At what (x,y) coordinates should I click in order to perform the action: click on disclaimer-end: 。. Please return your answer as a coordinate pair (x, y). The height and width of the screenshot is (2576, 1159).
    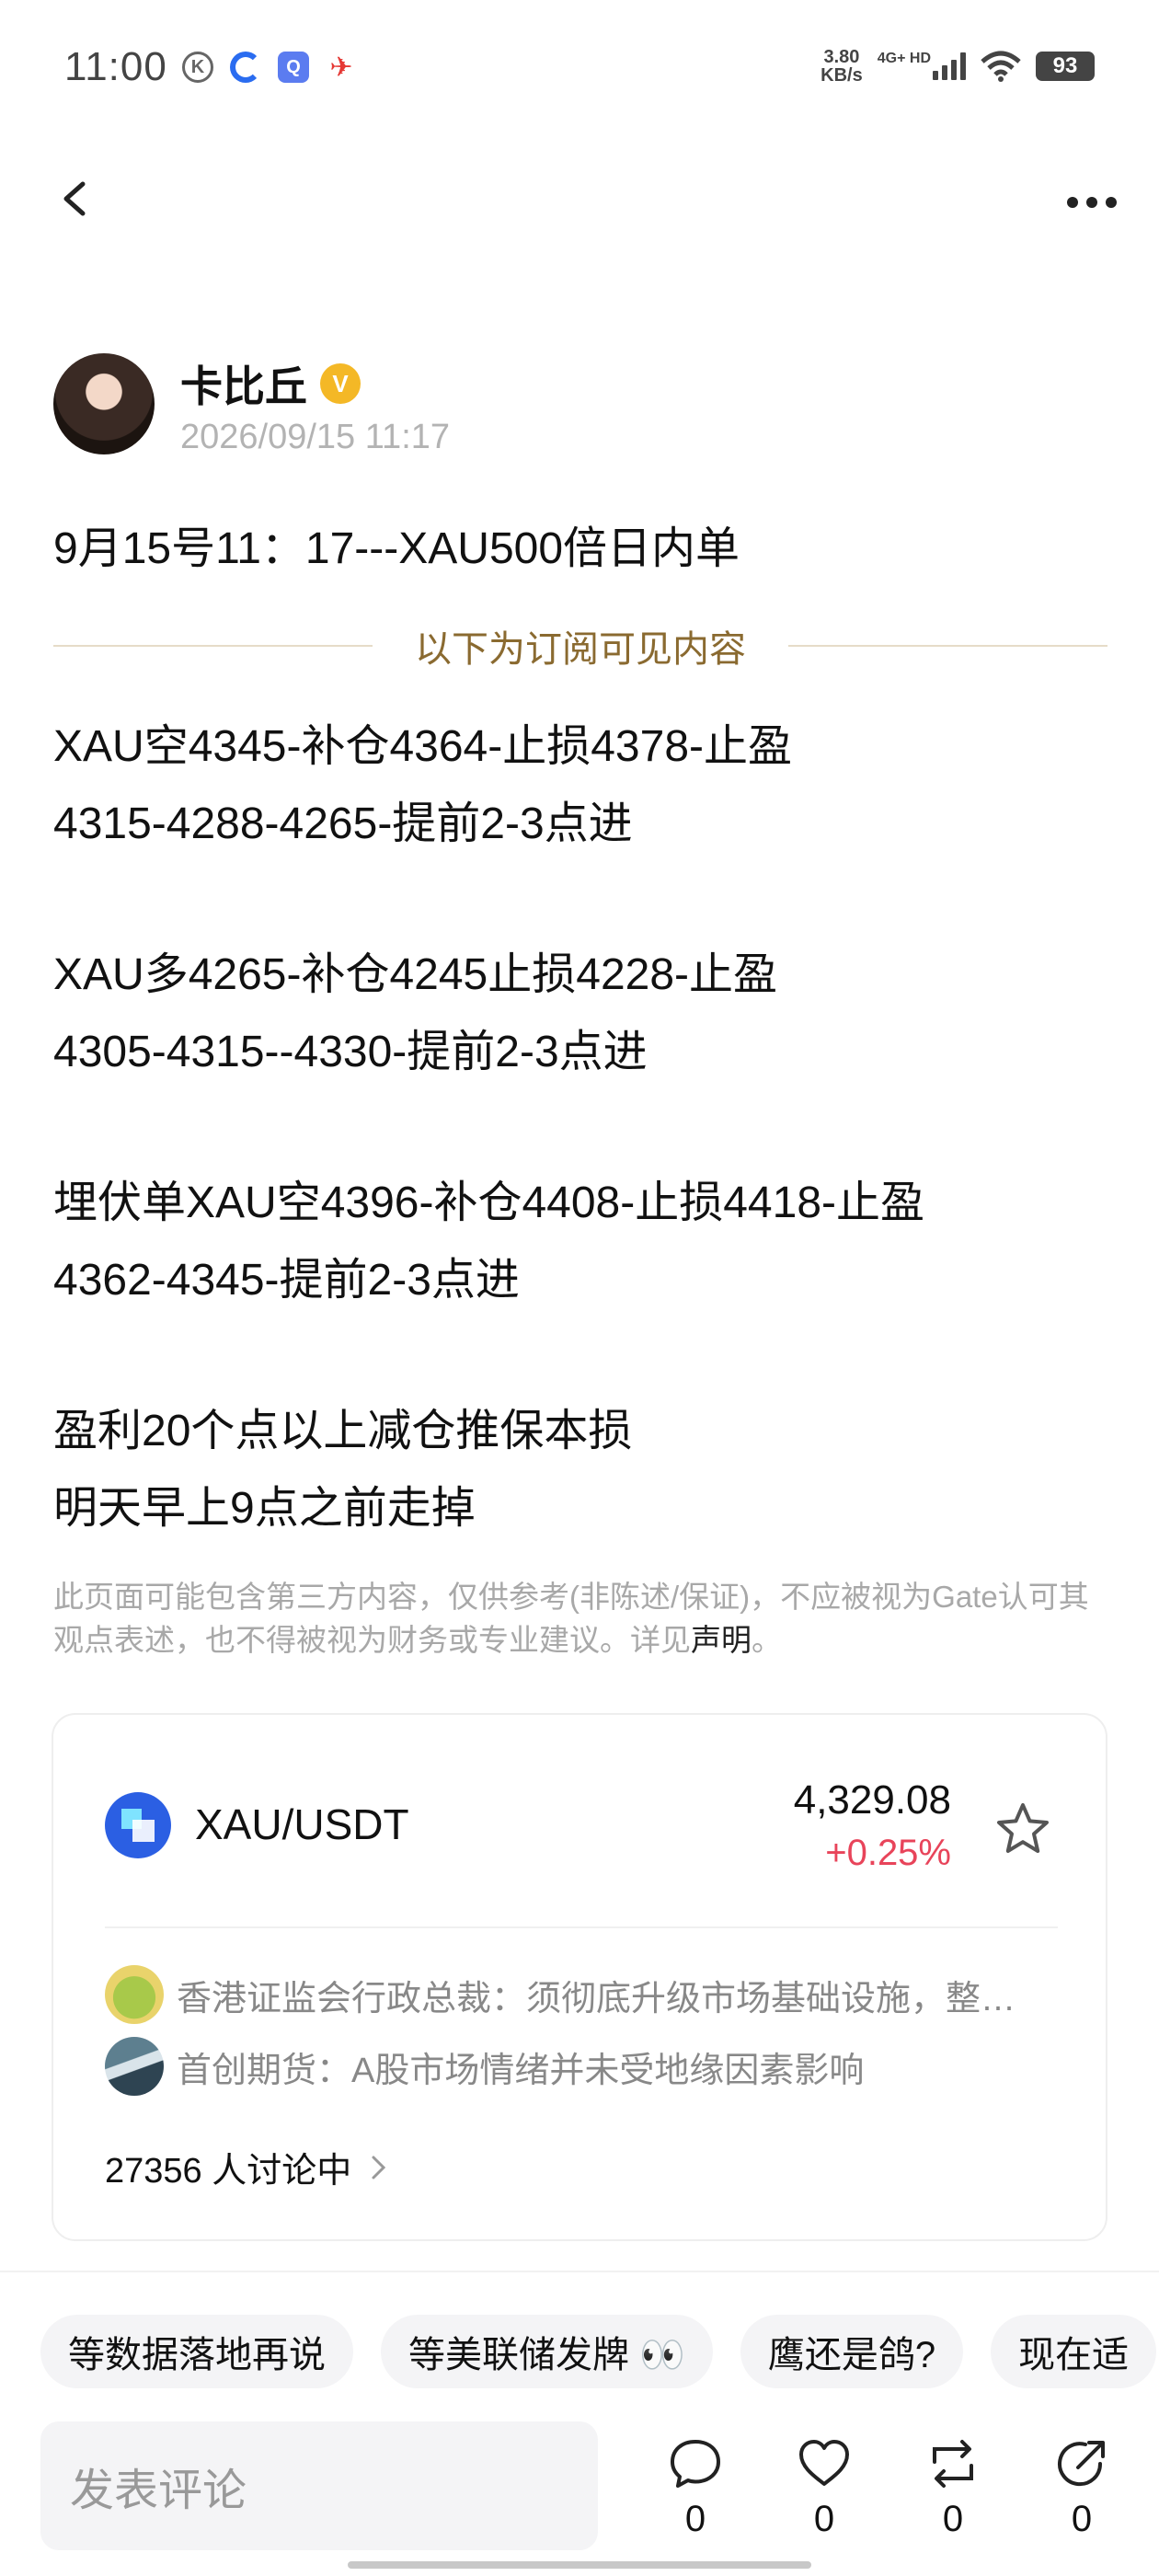
    Looking at the image, I should click on (767, 1640).